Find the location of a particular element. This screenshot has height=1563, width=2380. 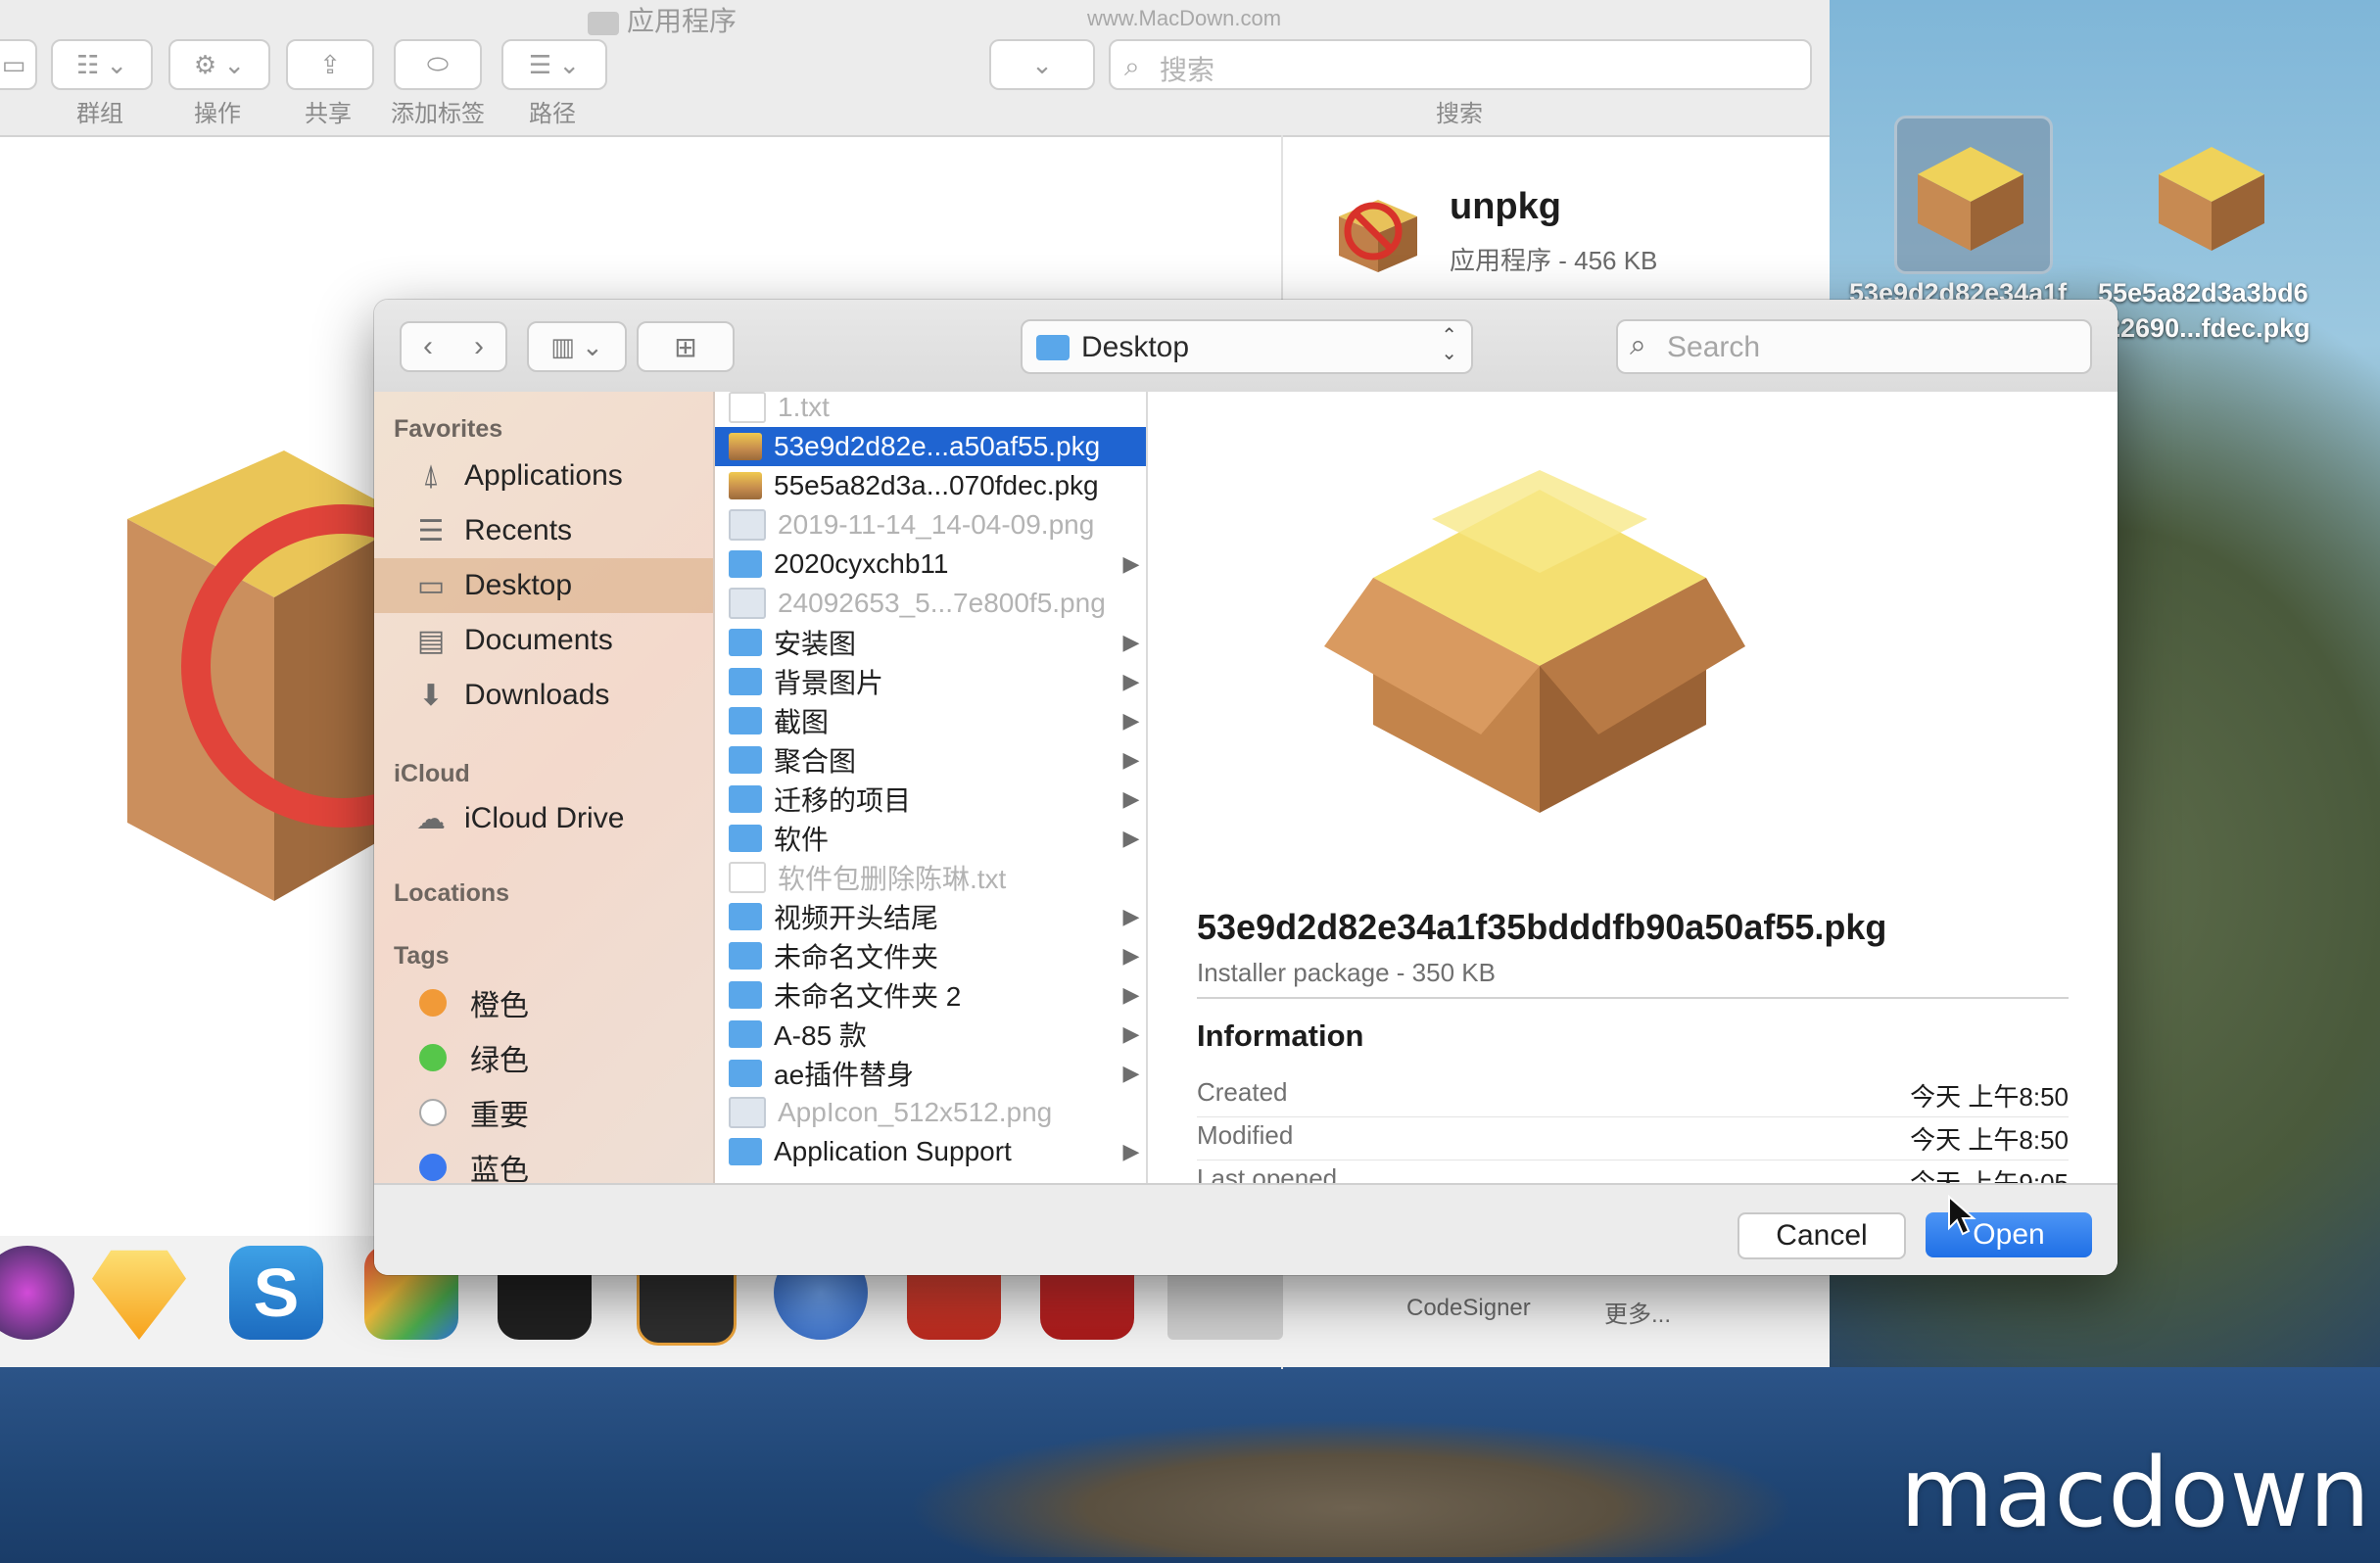

file-list-item: 软件 ▶ is located at coordinates (930, 838).